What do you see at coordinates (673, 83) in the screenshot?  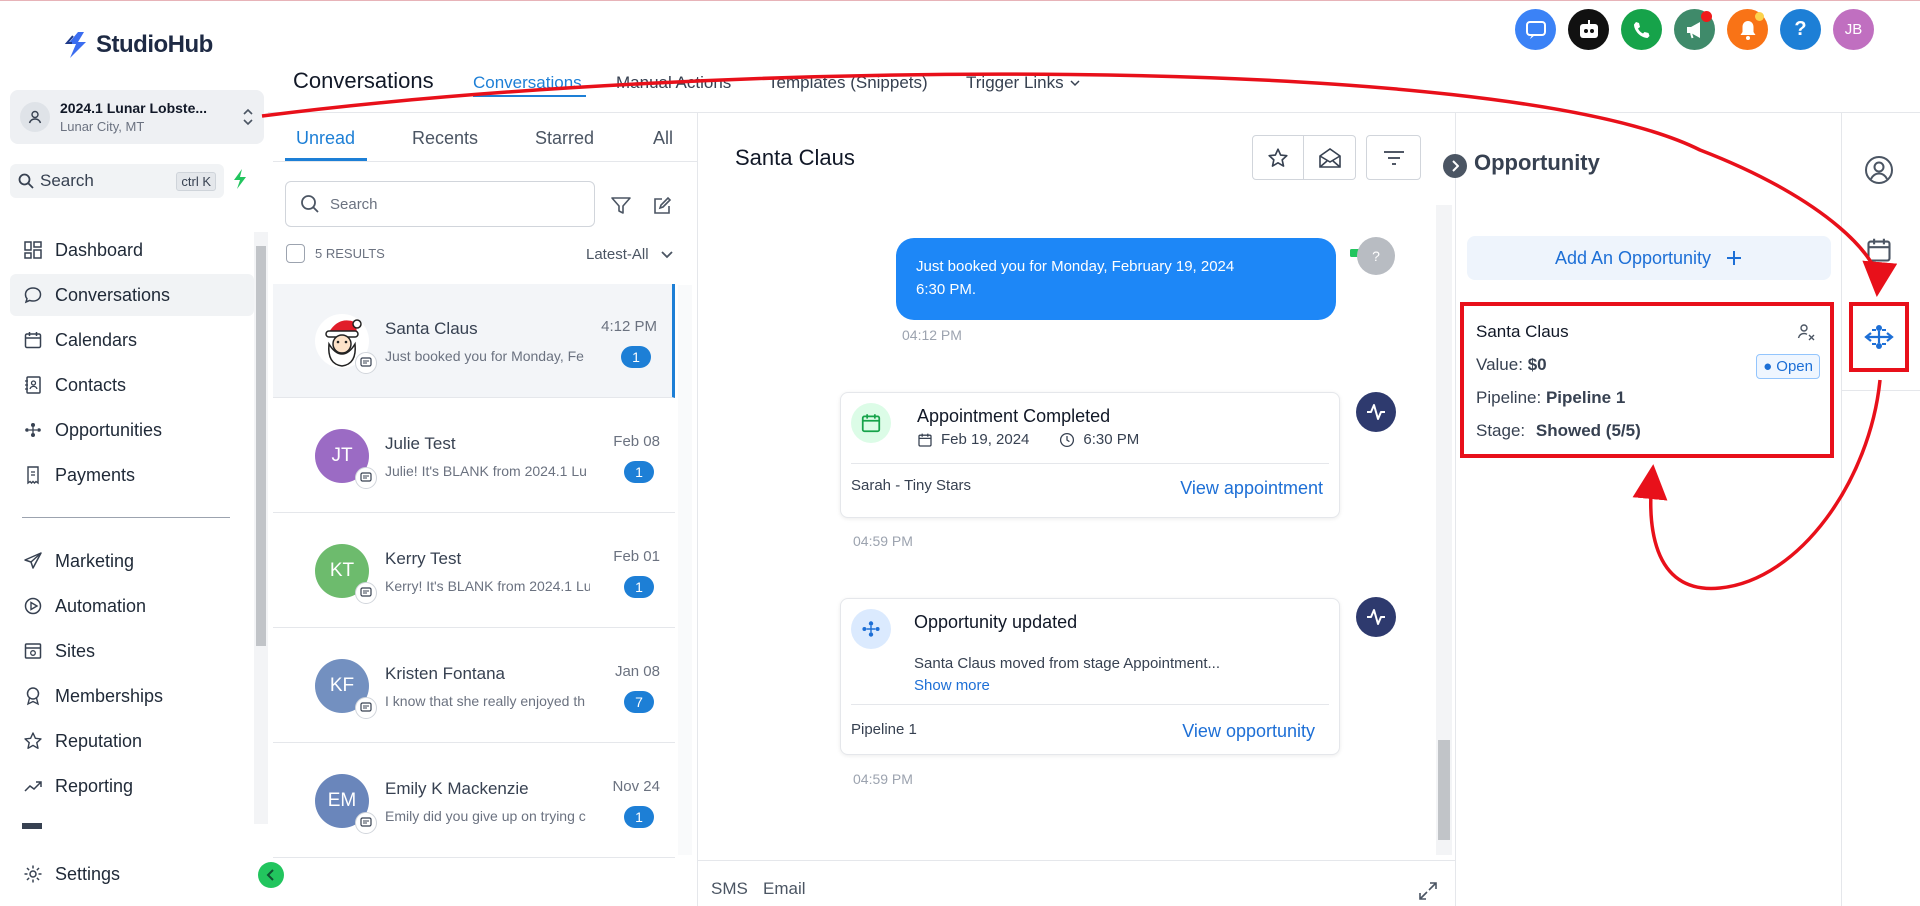 I see `tab-manual-actions: Manual Actions` at bounding box center [673, 83].